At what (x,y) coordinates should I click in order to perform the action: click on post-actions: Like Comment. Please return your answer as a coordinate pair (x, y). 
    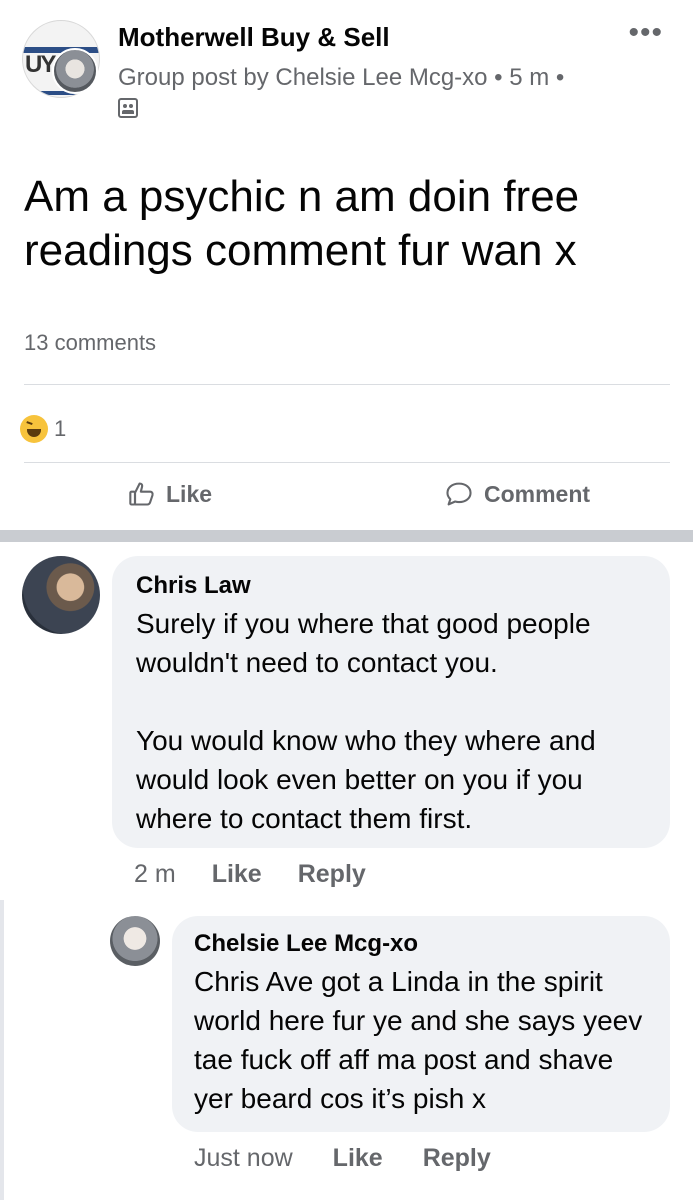
    Looking at the image, I should click on (346, 497).